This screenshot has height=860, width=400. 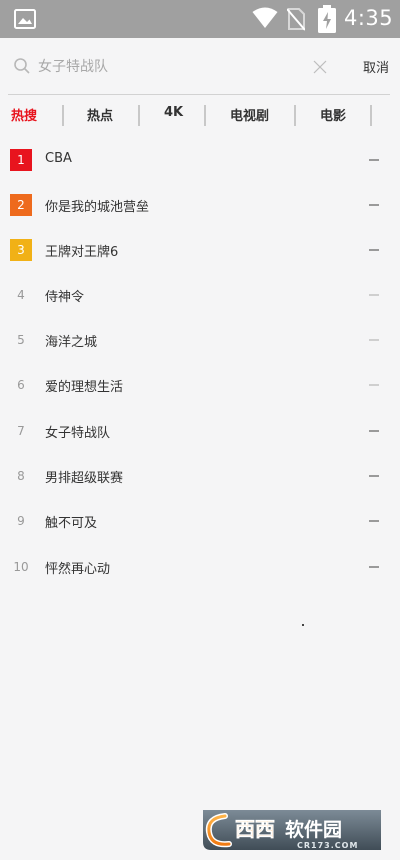 I want to click on rank-badge: 3, so click(x=21, y=250).